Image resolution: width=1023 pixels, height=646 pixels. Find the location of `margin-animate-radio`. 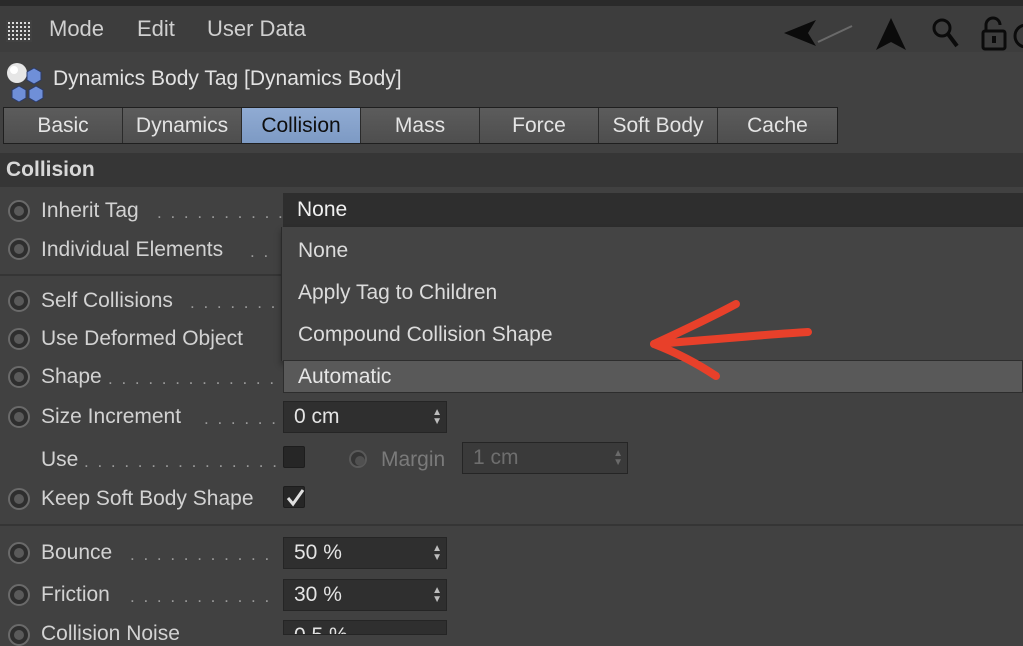

margin-animate-radio is located at coordinates (358, 459).